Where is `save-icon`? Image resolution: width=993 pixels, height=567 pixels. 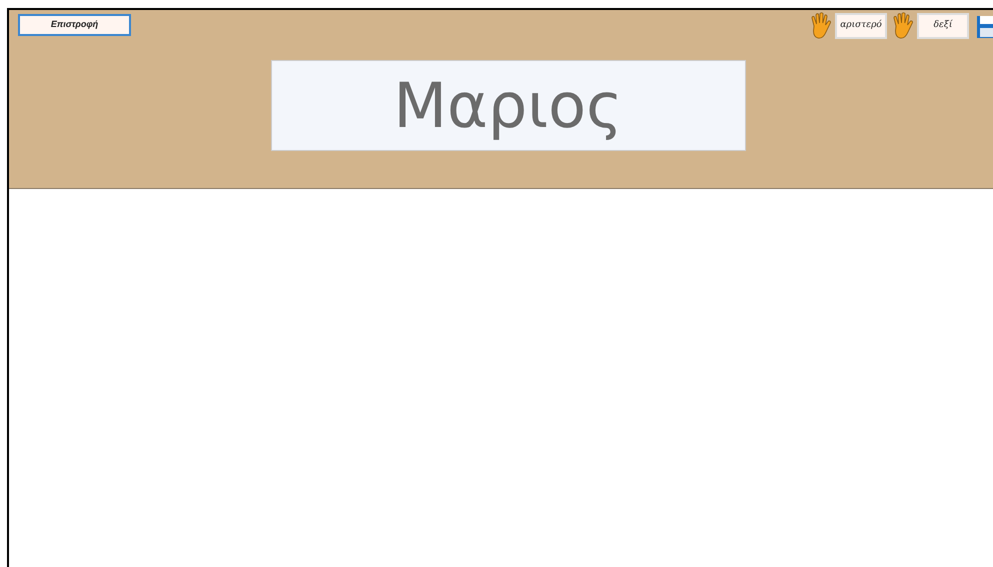
save-icon is located at coordinates (985, 26).